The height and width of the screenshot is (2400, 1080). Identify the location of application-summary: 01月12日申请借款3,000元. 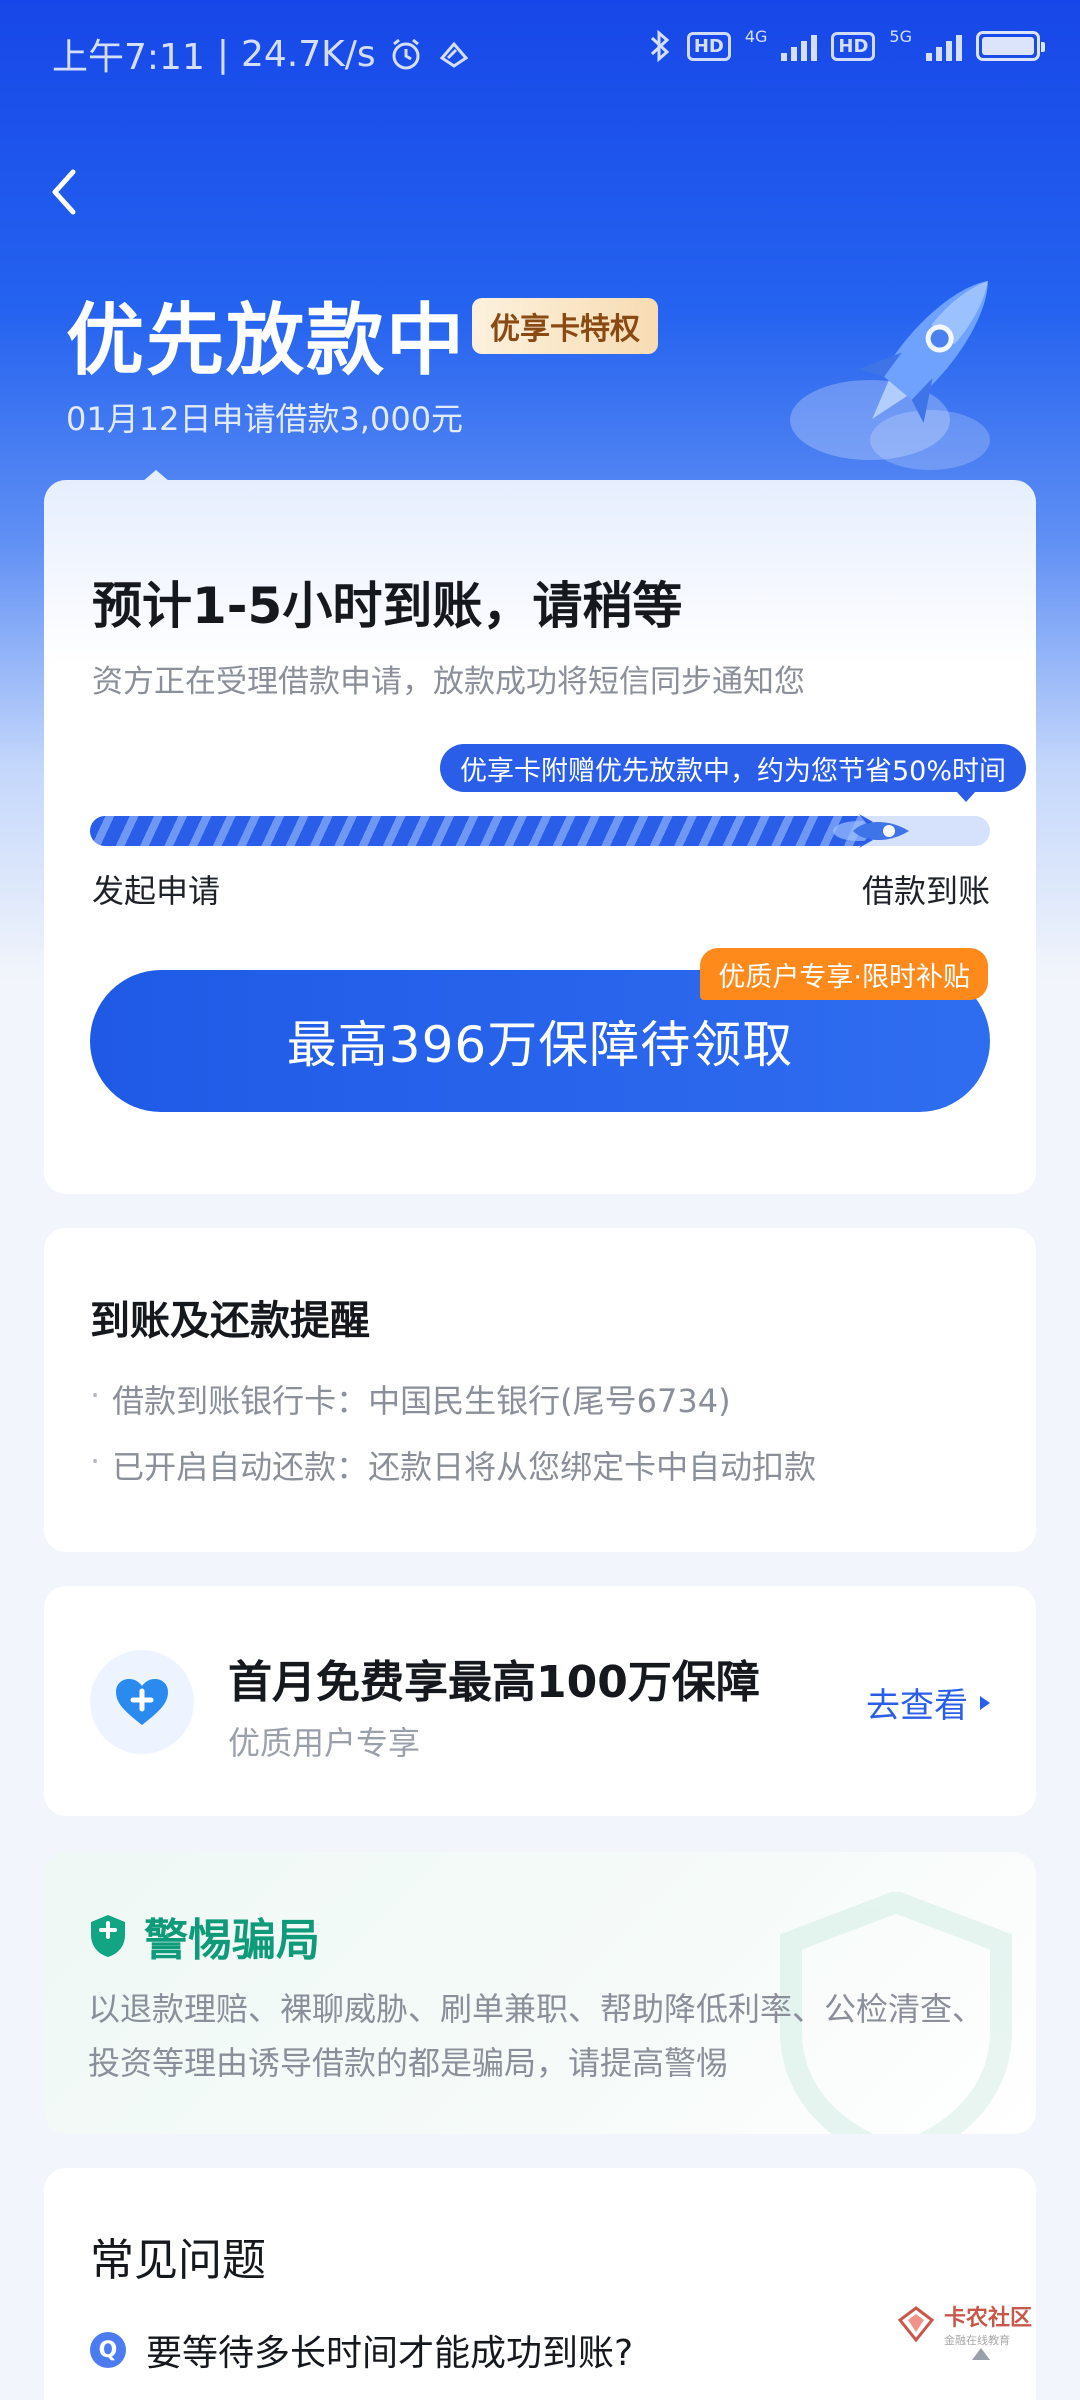
(265, 419).